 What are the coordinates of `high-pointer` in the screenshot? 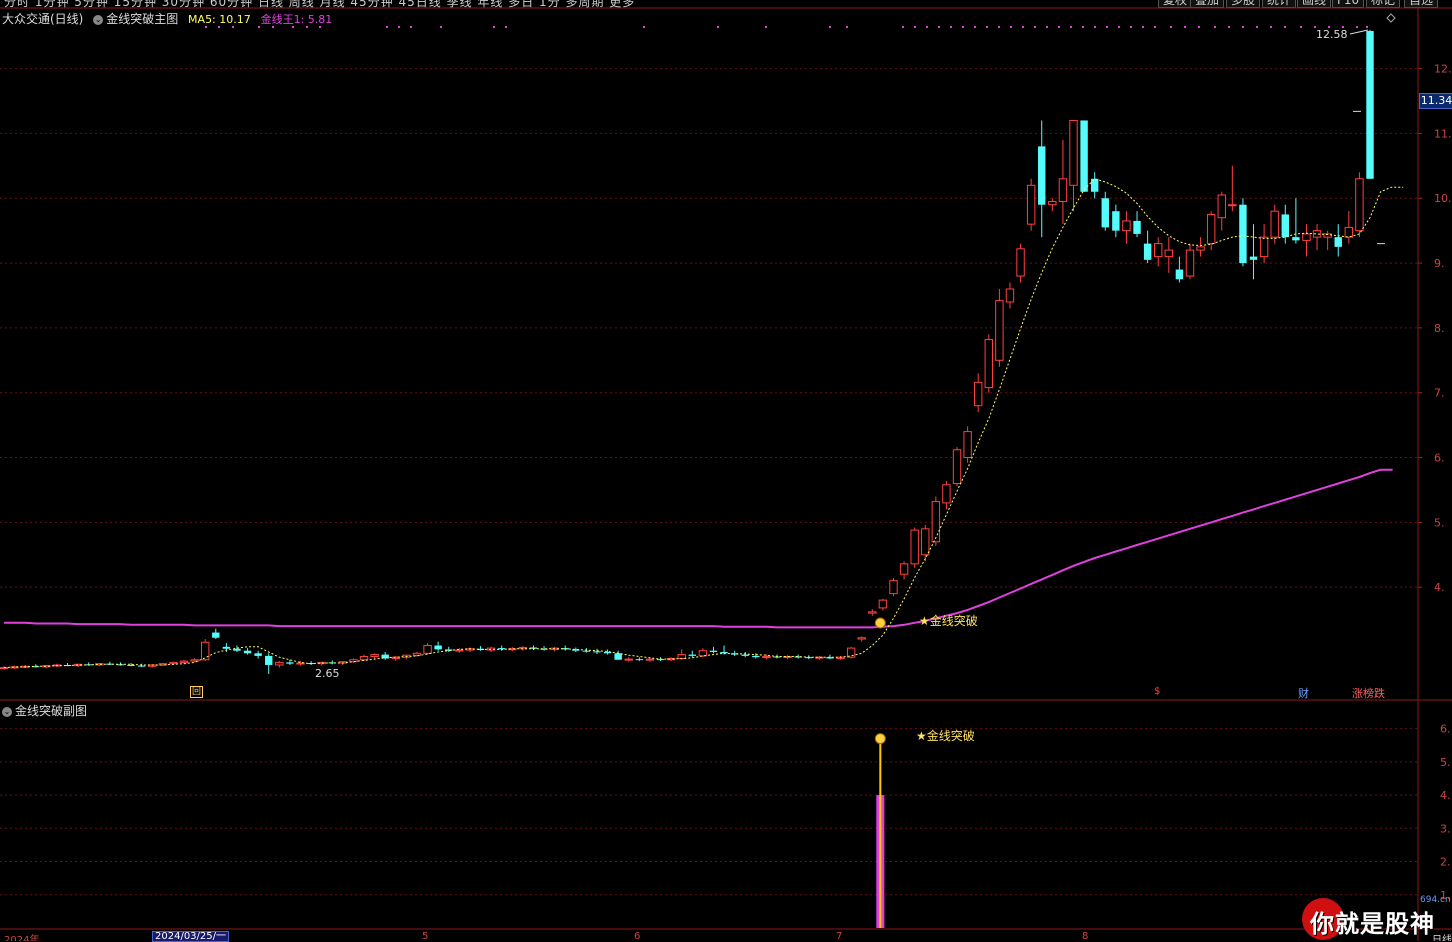 It's located at (1359, 32).